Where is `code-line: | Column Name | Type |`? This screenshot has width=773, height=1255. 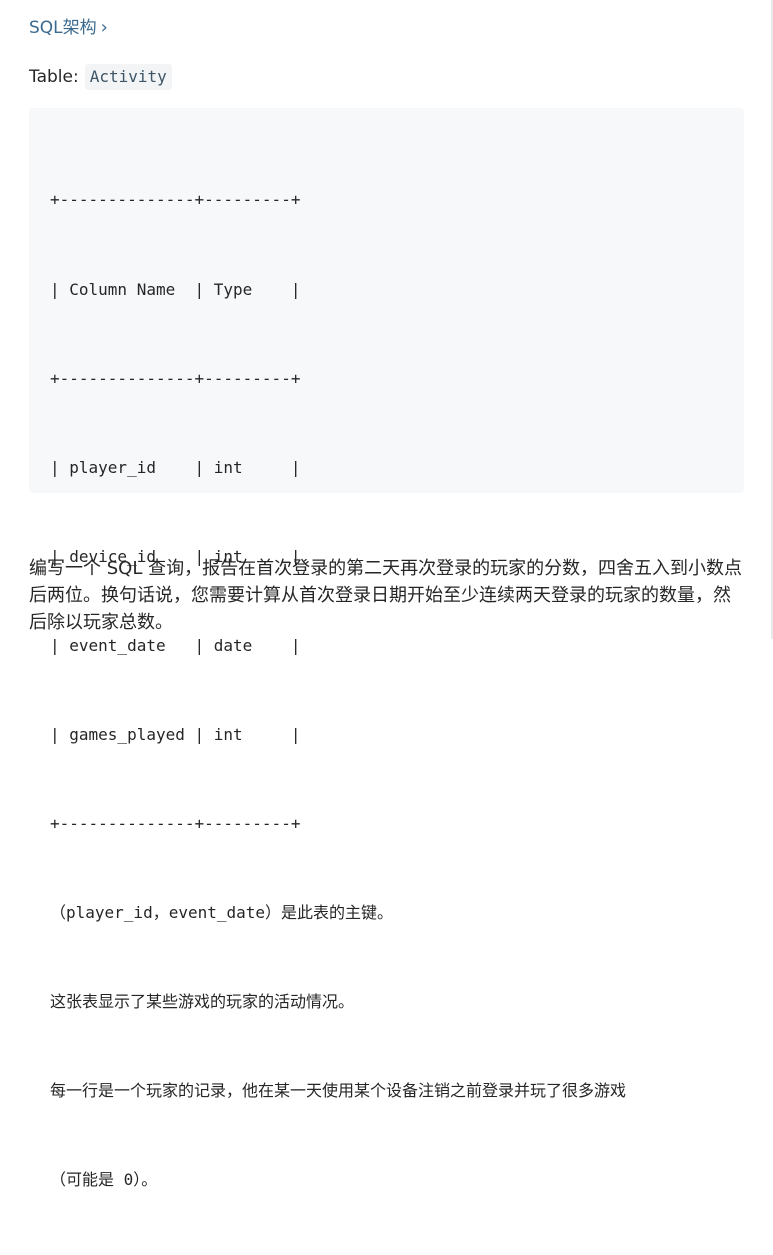
code-line: | Column Name | Type | is located at coordinates (175, 289).